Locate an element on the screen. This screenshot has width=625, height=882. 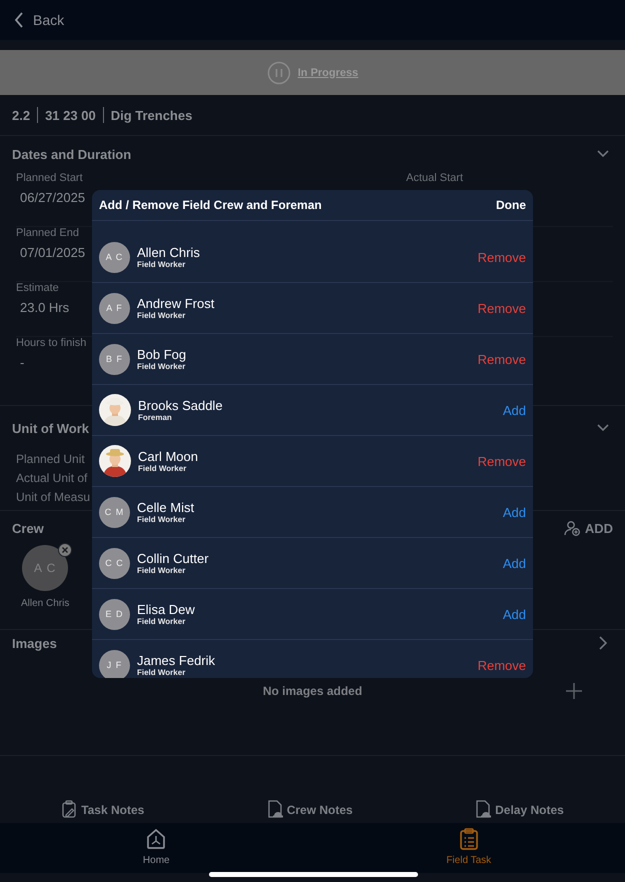
field-label: Actual Start is located at coordinates (434, 178).